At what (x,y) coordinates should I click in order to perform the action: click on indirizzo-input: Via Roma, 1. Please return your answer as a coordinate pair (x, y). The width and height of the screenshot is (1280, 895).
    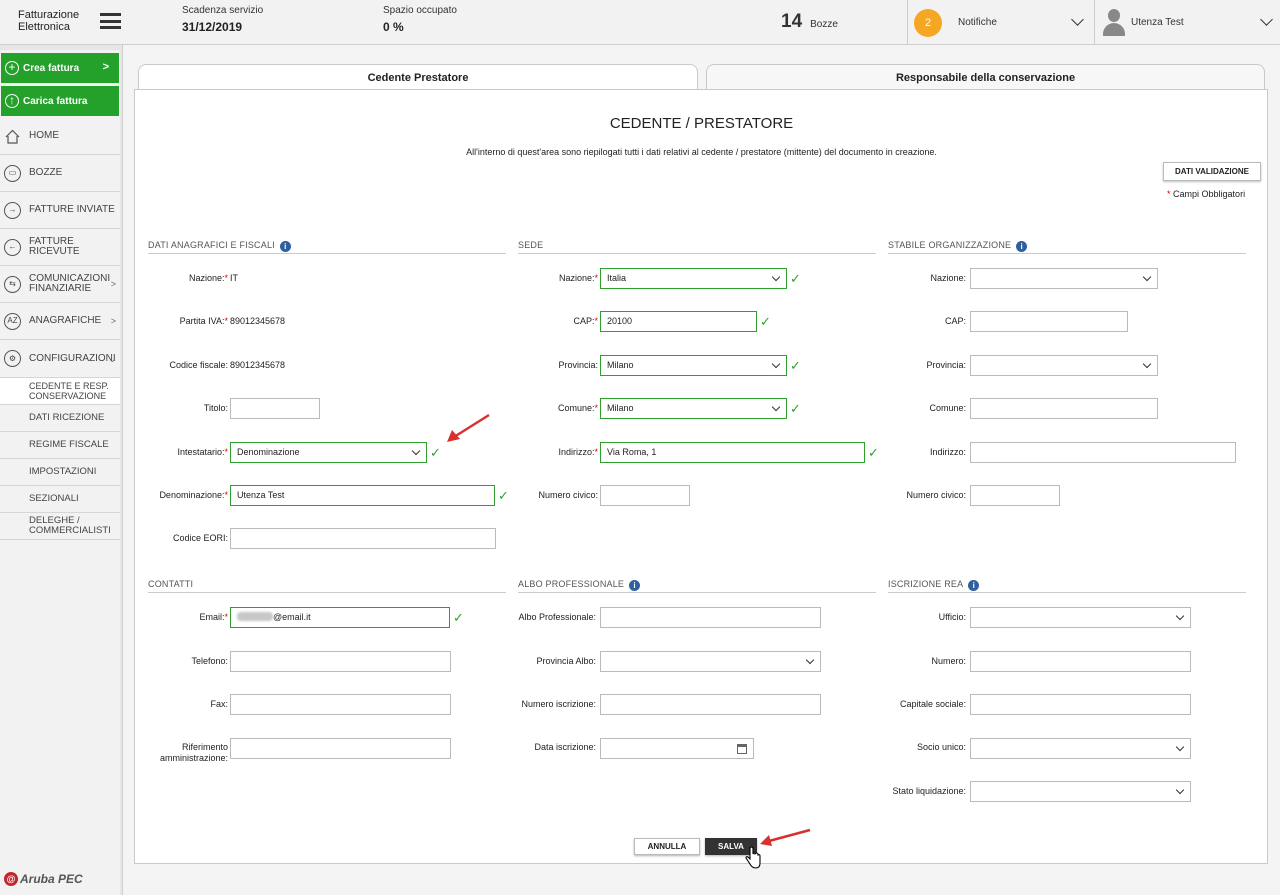
    Looking at the image, I should click on (732, 452).